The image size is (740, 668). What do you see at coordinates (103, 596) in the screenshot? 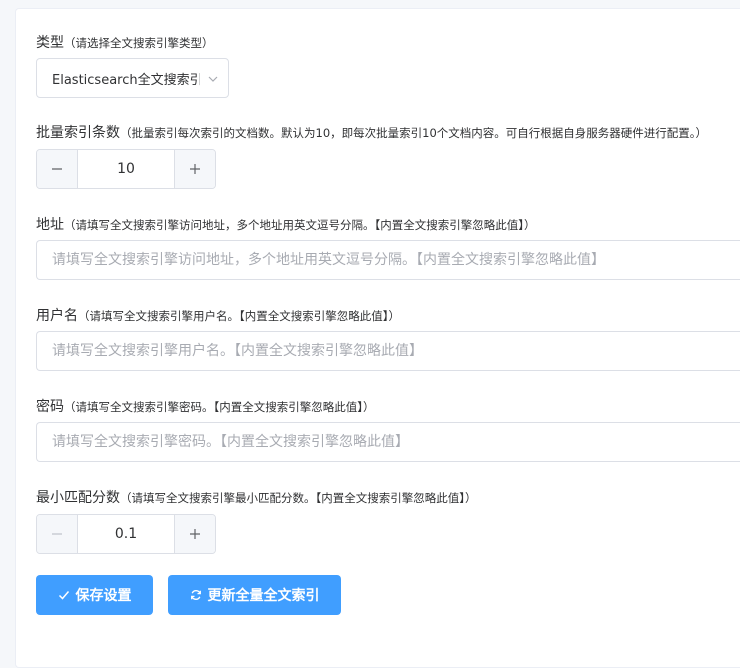
I see `save-button-label: 保存设置` at bounding box center [103, 596].